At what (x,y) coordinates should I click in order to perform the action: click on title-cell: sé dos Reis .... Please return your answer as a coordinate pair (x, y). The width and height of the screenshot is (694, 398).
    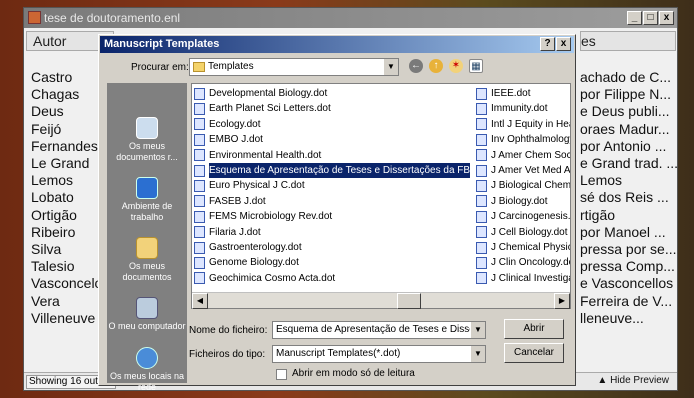
    Looking at the image, I should click on (630, 197).